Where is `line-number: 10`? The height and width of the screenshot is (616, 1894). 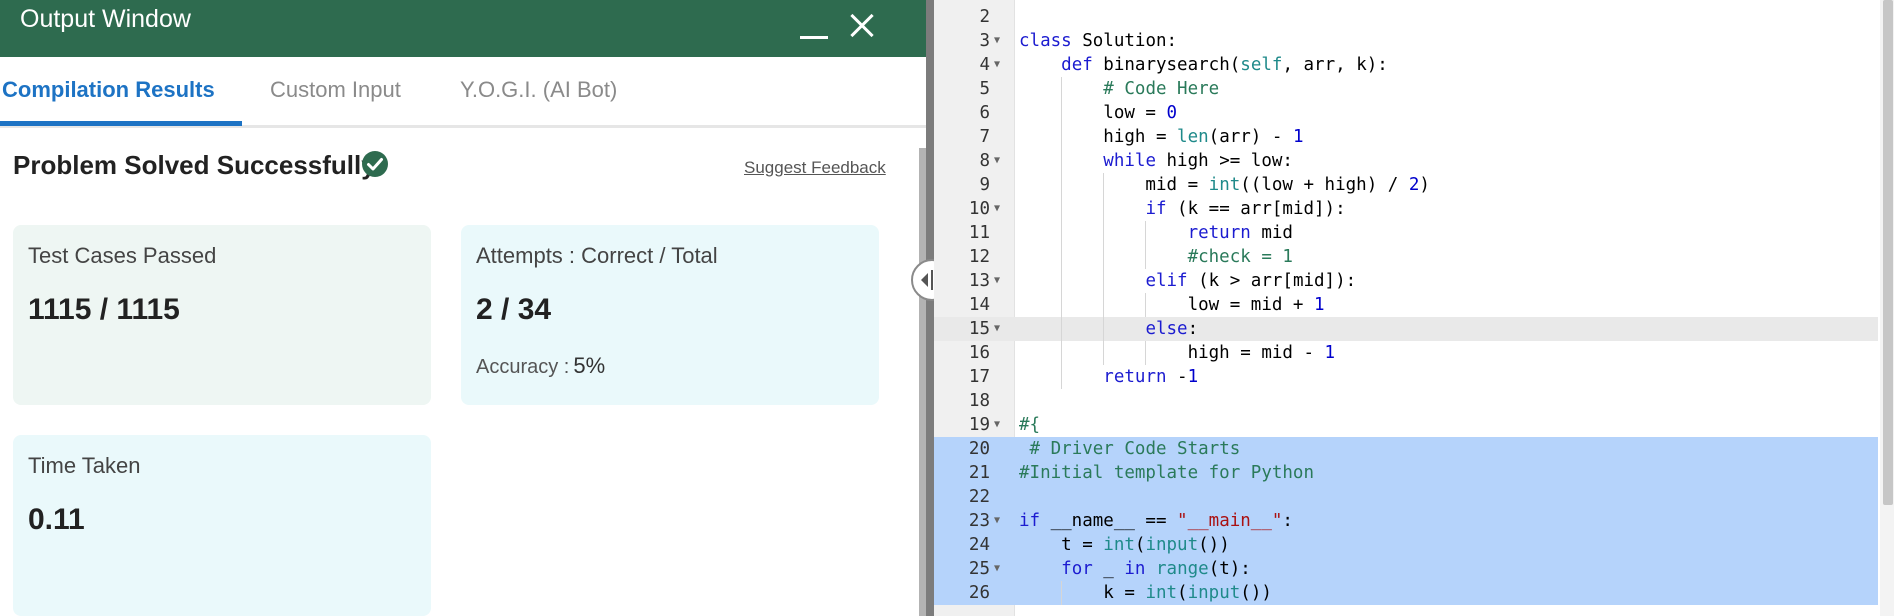
line-number: 10 is located at coordinates (979, 209).